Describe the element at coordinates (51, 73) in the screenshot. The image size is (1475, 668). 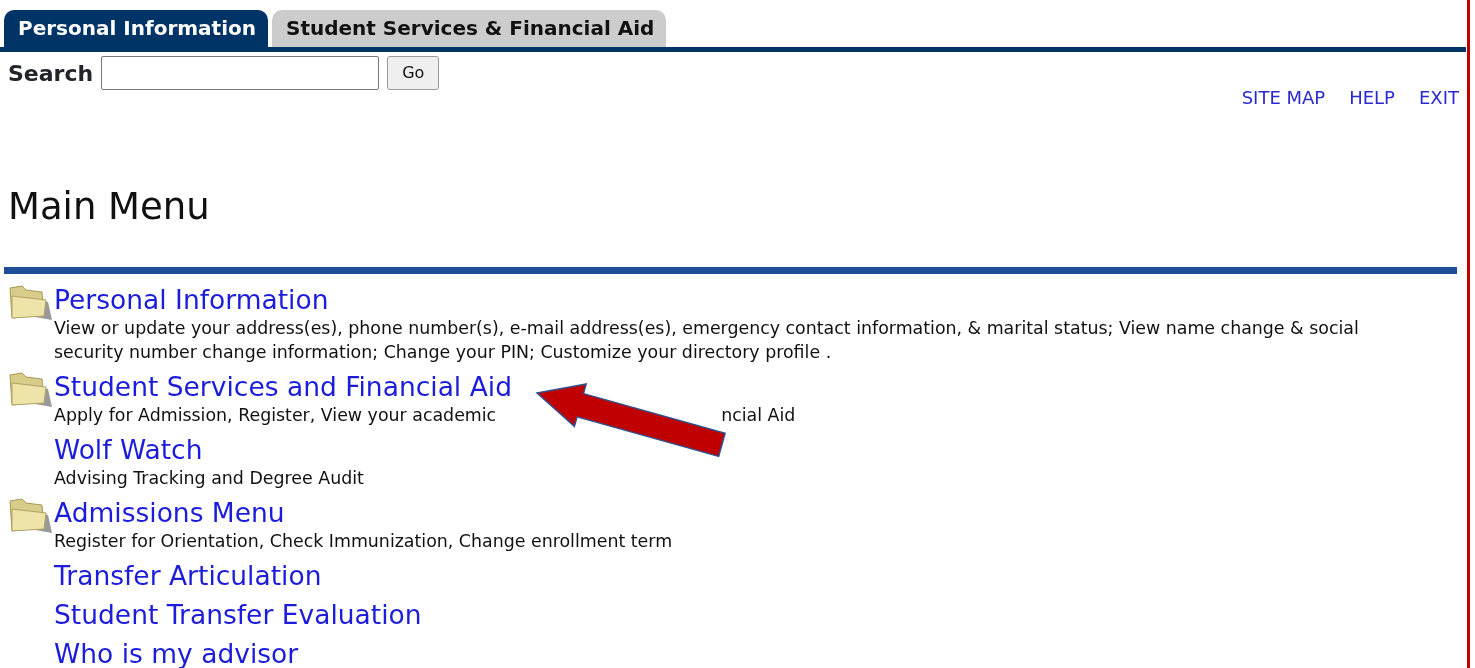
I see `search-label: Search` at that location.